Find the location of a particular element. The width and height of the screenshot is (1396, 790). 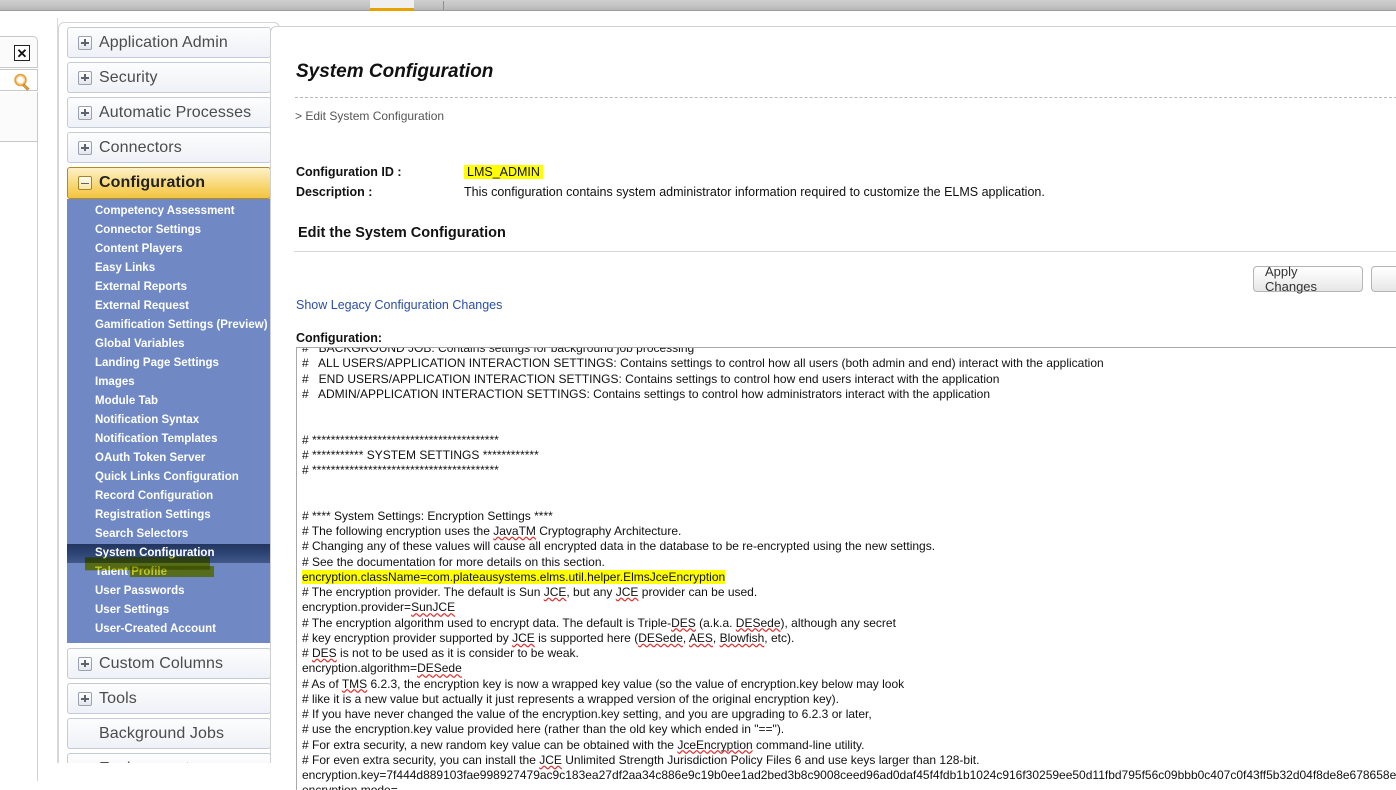

sidebar-item-search-selectors: Search Selectors is located at coordinates (169, 534).